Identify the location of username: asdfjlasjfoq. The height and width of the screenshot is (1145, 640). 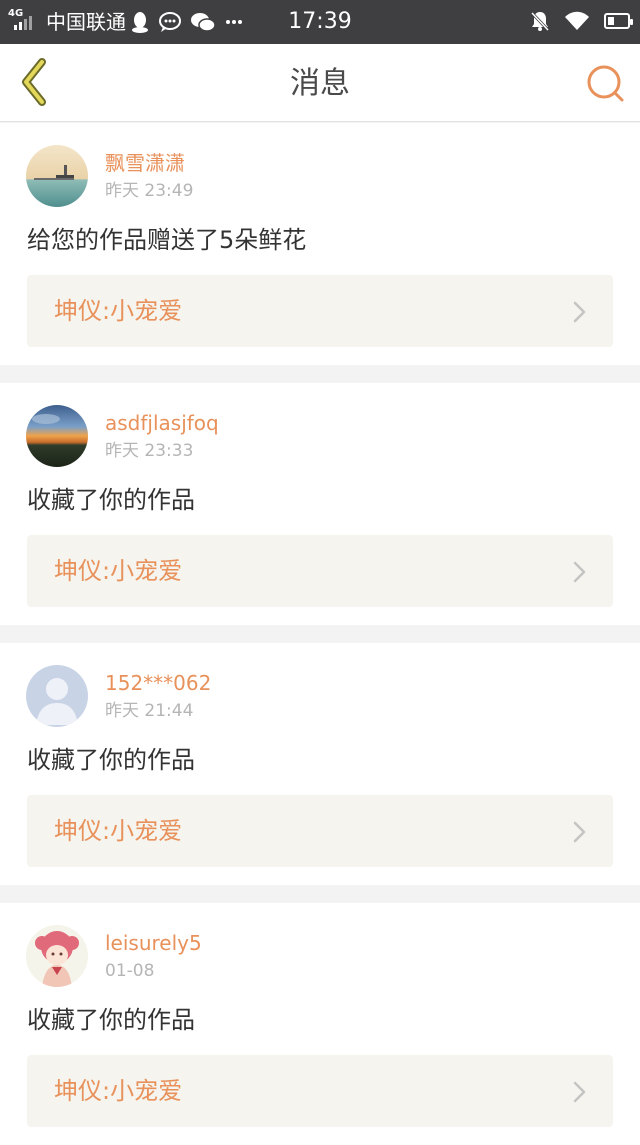
(162, 423).